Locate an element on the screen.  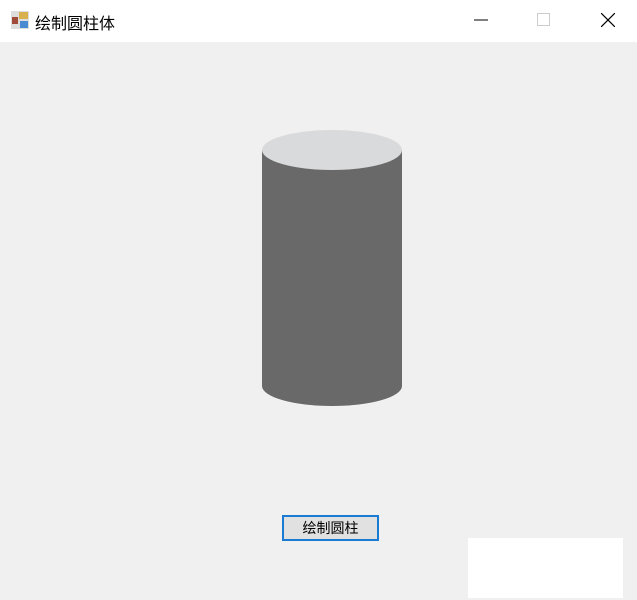
blank-panel is located at coordinates (545, 568).